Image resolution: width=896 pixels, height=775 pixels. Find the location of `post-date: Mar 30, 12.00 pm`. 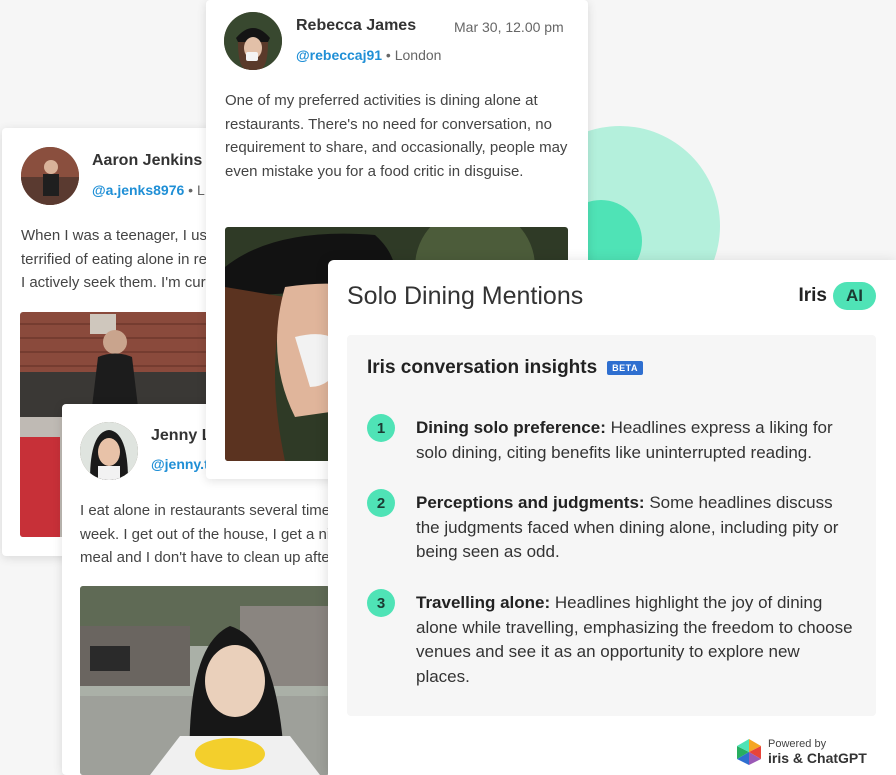

post-date: Mar 30, 12.00 pm is located at coordinates (509, 27).